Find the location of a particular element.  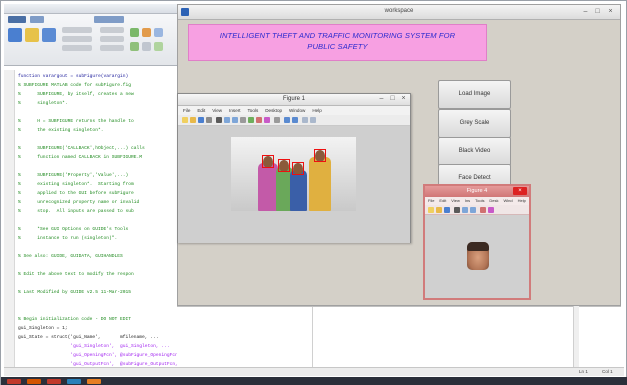

load-image-button: Load Image is located at coordinates (474, 94).